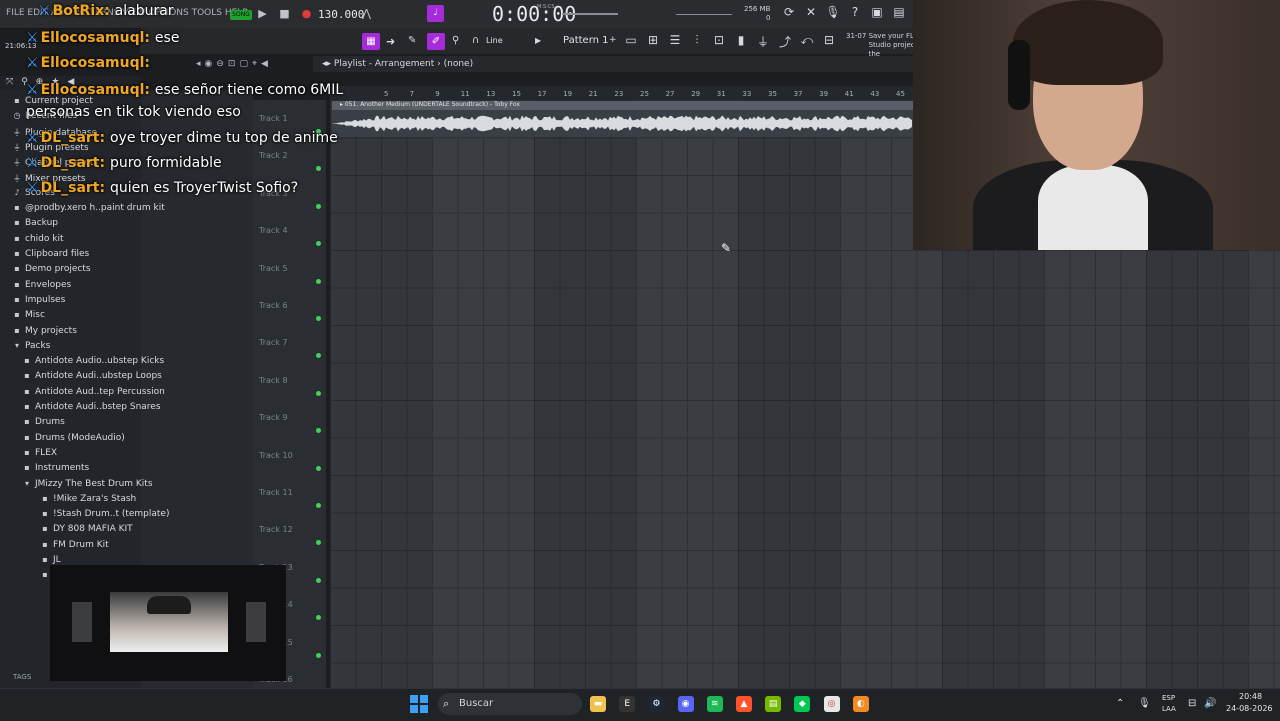  Describe the element at coordinates (598, 704) in the screenshot. I see `file-explorer-icon: ▬` at that location.